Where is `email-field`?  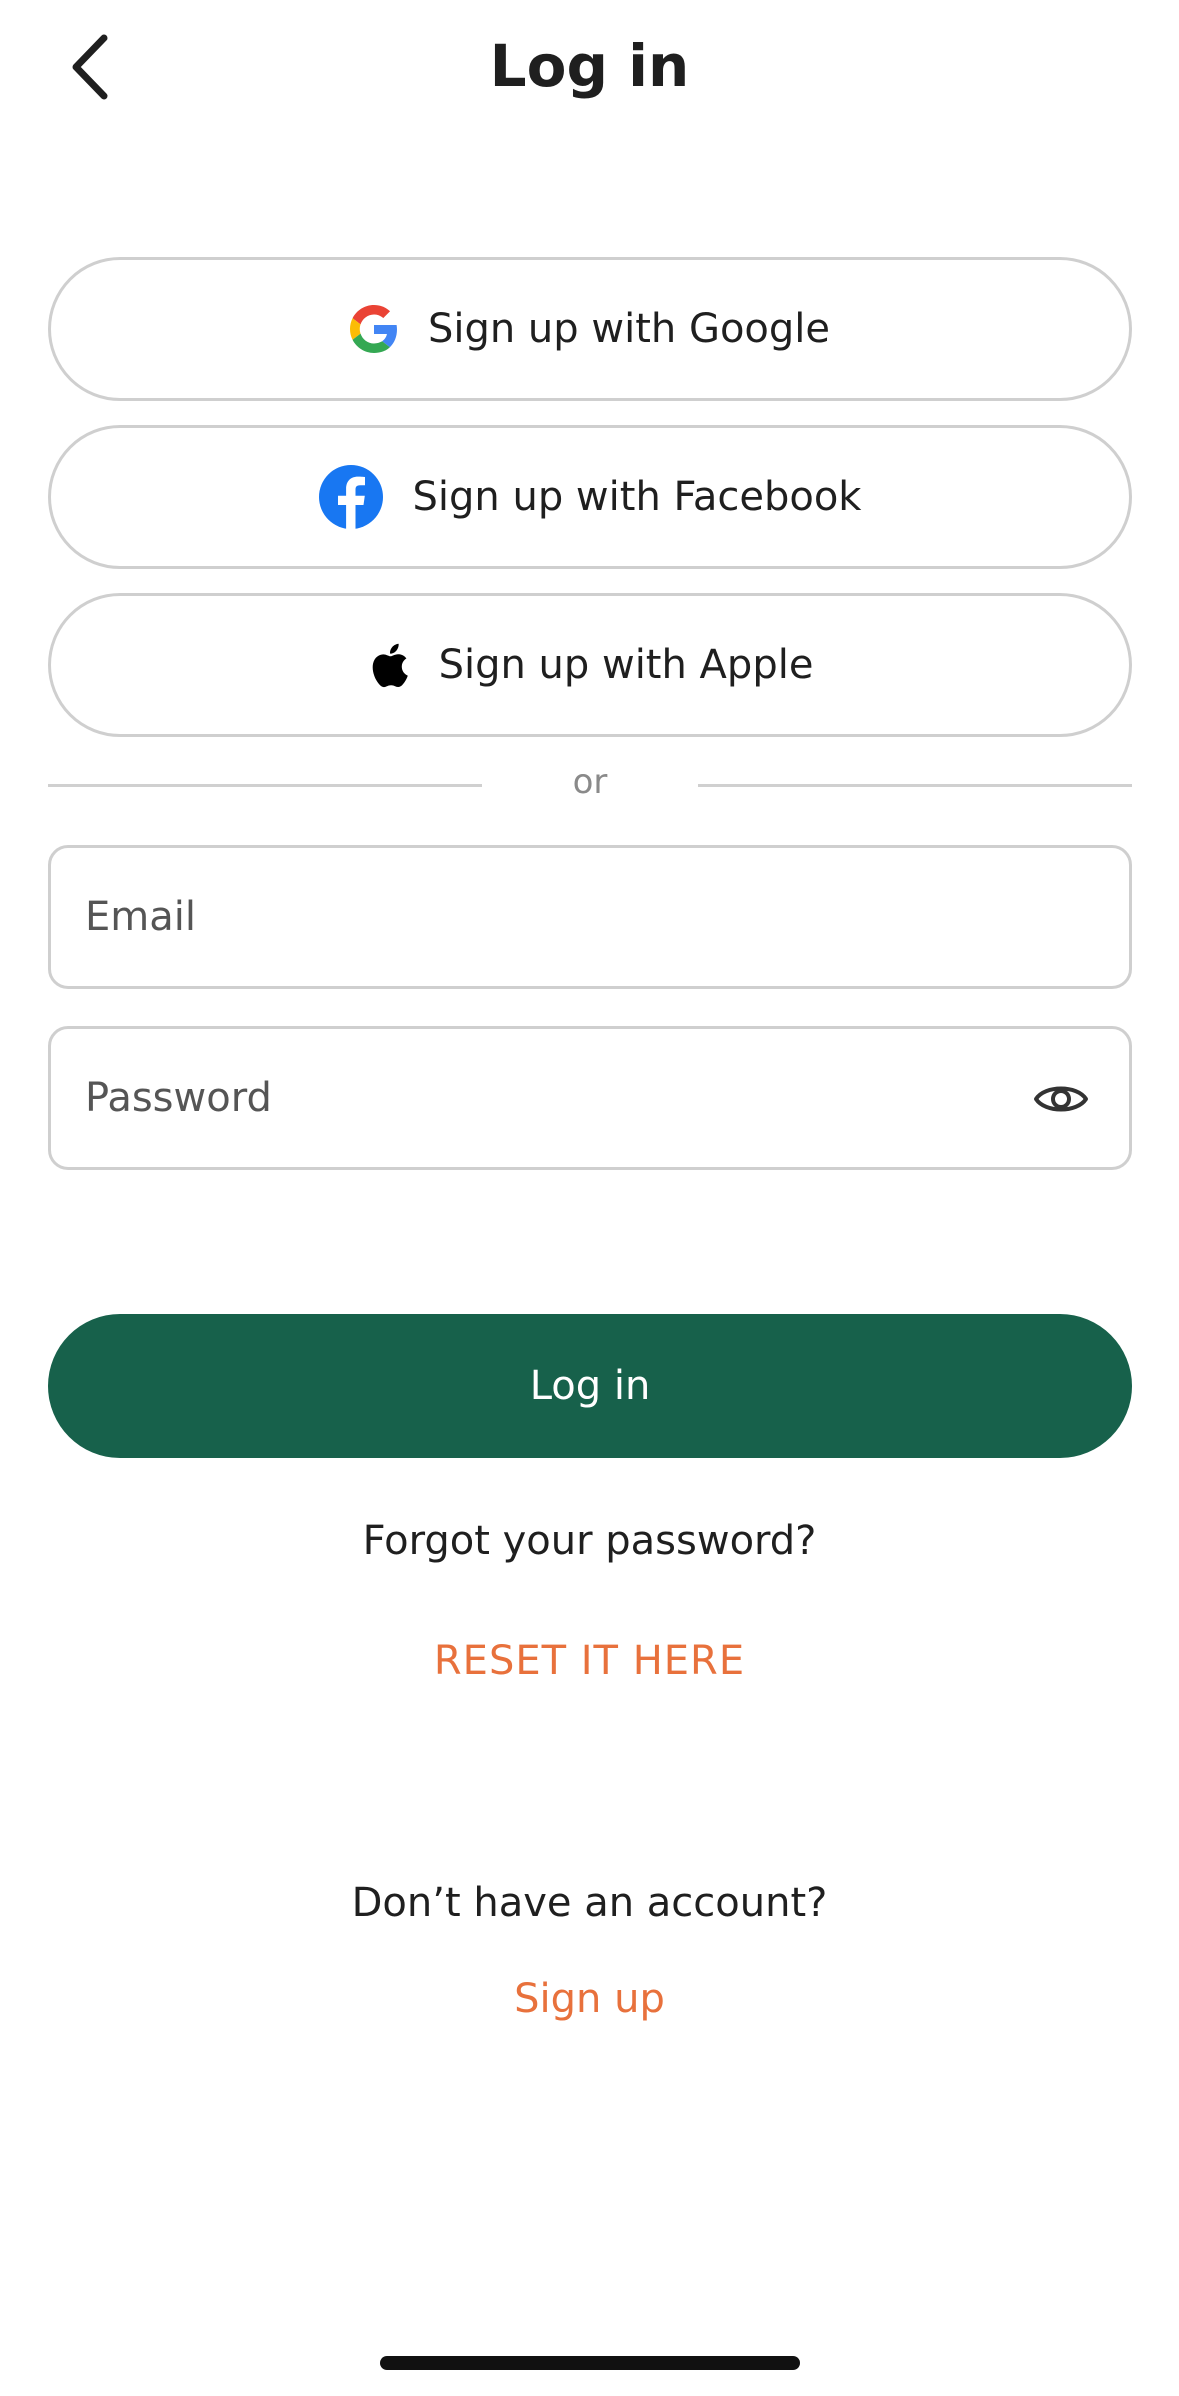 email-field is located at coordinates (590, 917).